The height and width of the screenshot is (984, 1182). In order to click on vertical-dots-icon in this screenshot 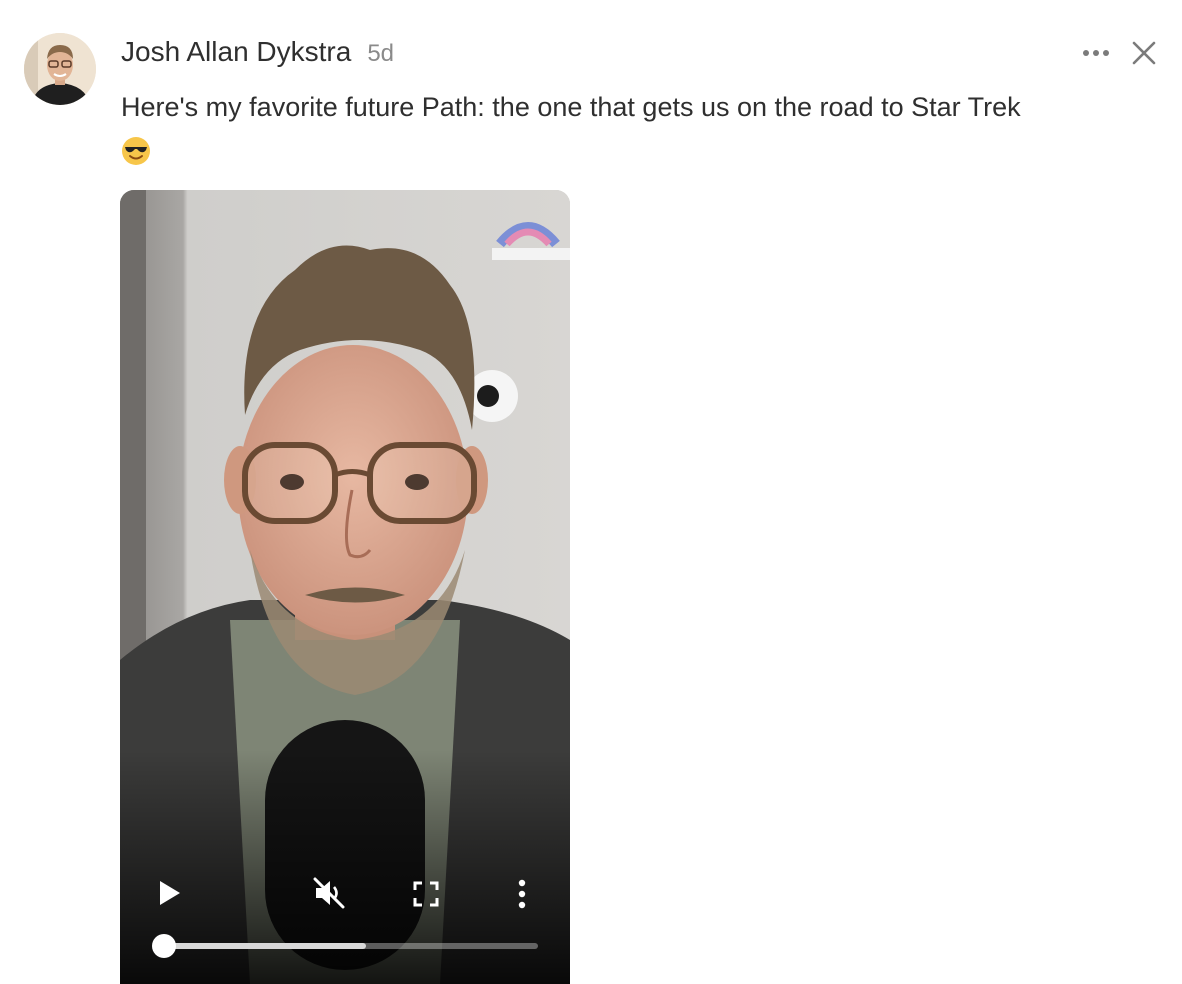, I will do `click(522, 894)`.